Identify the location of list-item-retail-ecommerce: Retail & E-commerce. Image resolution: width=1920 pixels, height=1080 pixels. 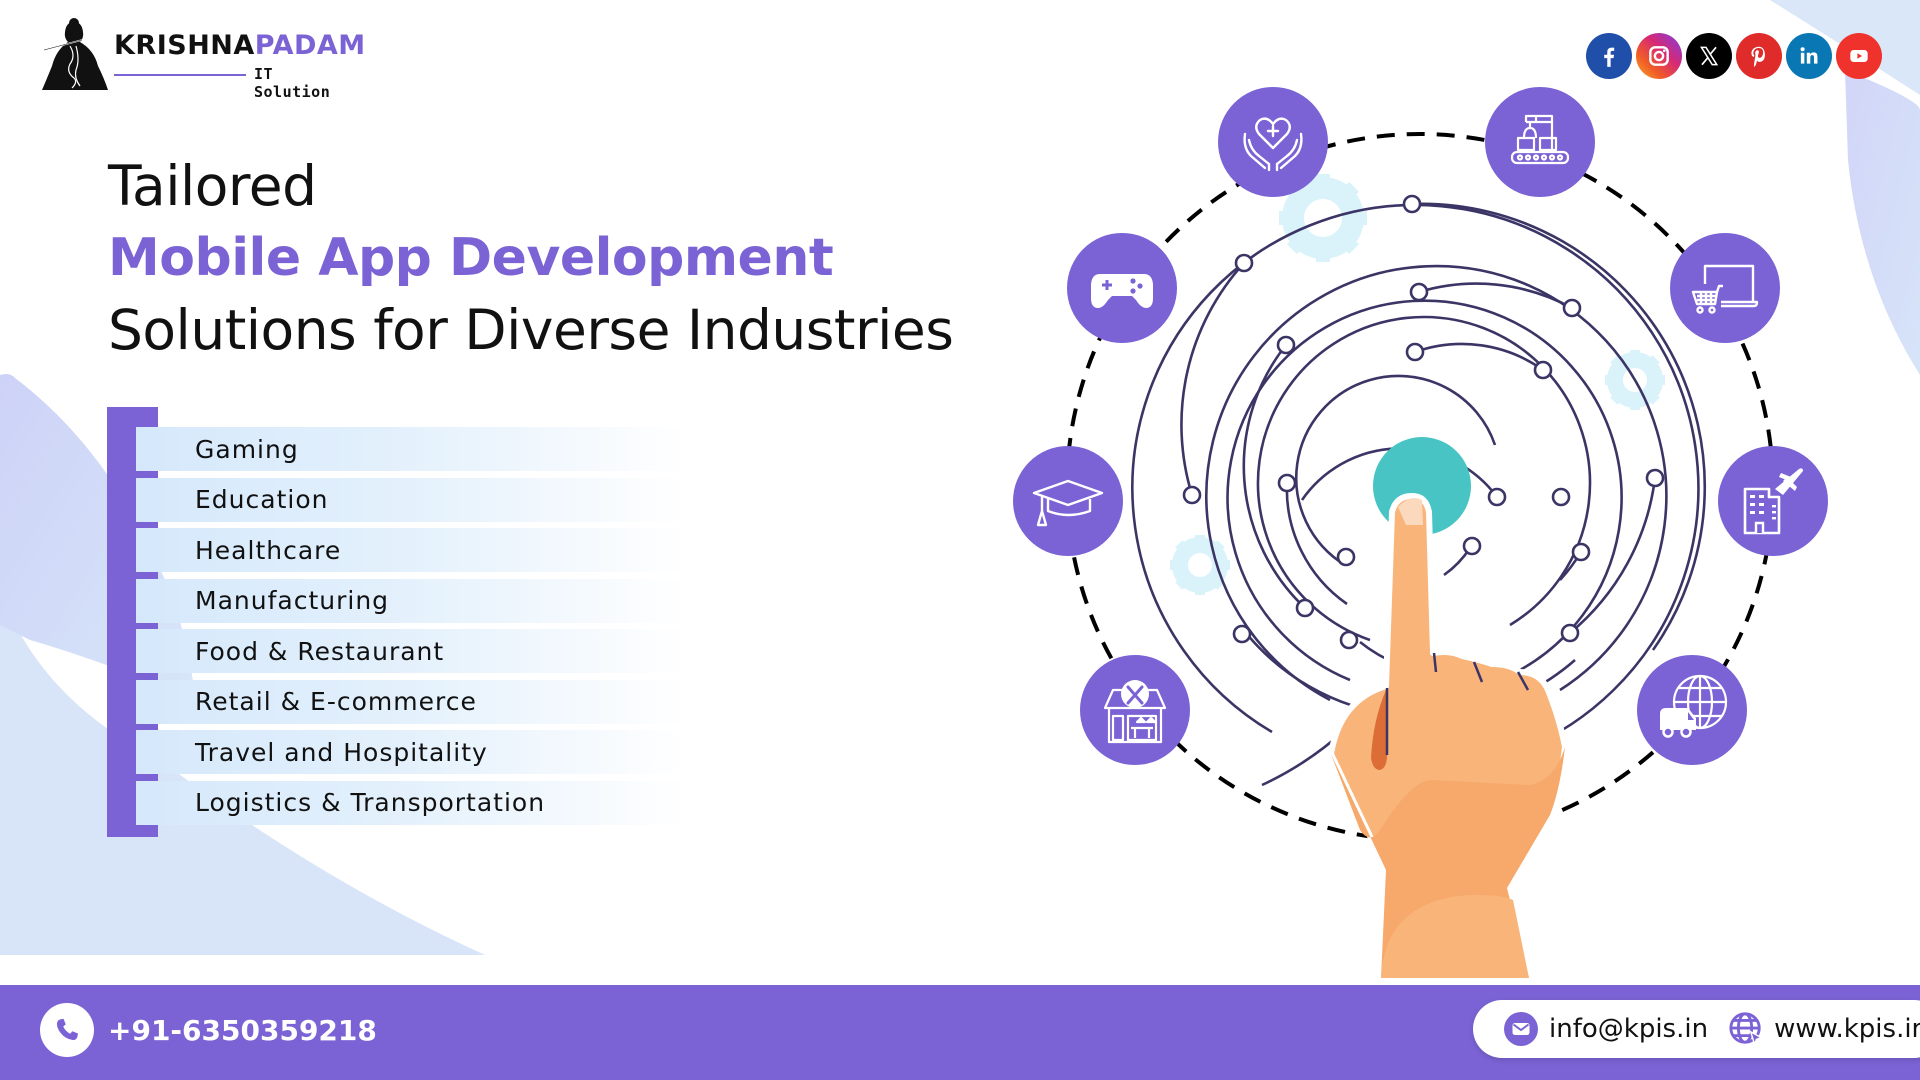
(411, 701).